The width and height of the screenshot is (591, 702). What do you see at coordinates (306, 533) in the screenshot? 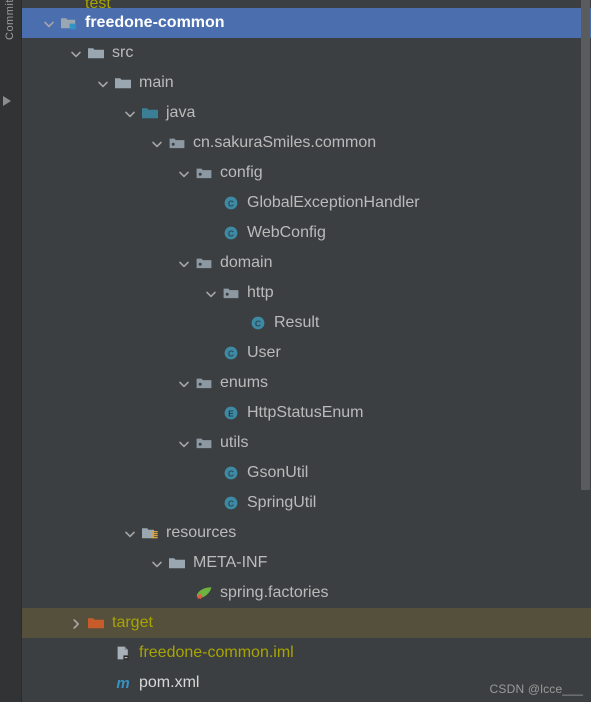
I see `tree-row: resources` at bounding box center [306, 533].